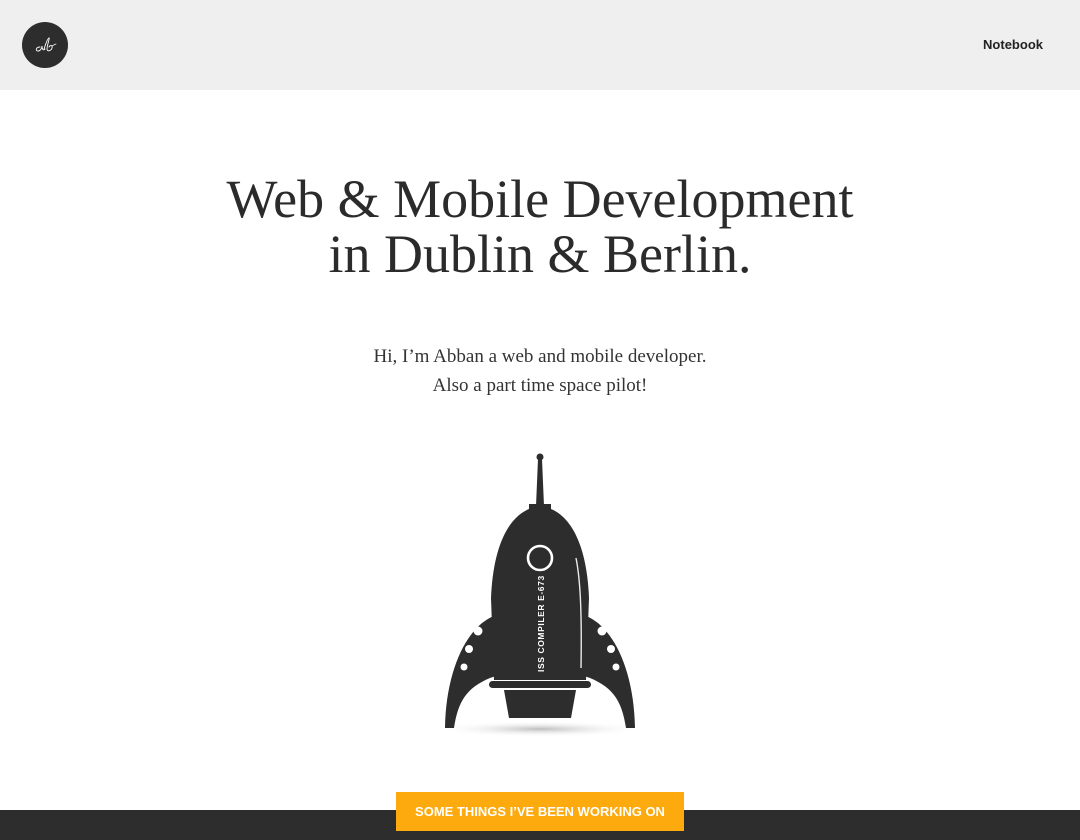 The width and height of the screenshot is (1080, 840). Describe the element at coordinates (540, 254) in the screenshot. I see `hero-title-line-2: in Dublin & Berlin.` at that location.